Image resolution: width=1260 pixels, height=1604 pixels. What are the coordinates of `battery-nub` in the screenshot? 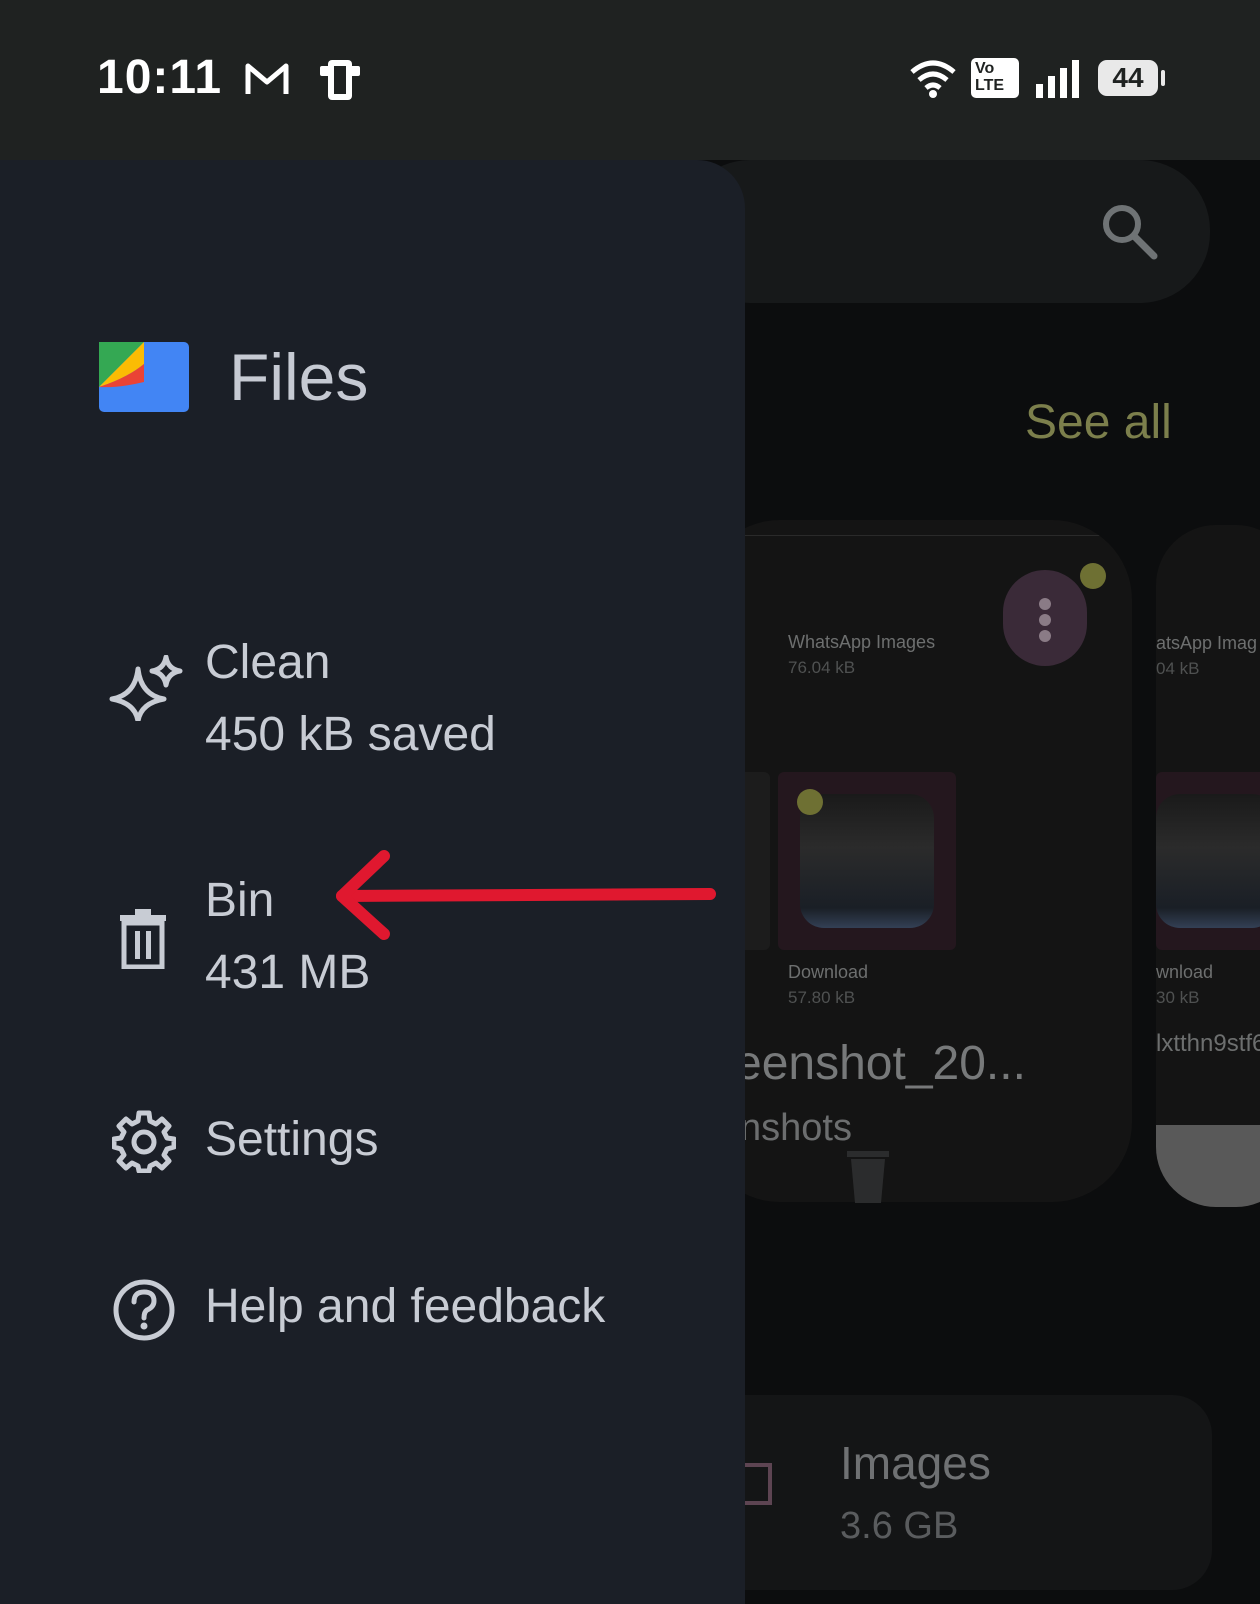 It's located at (1163, 78).